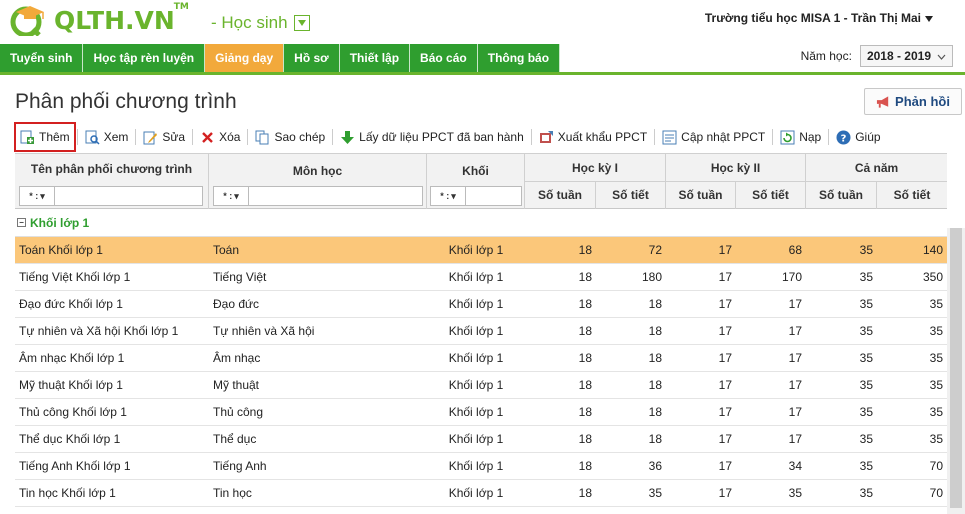 The image size is (965, 514). Describe the element at coordinates (956, 368) in the screenshot. I see `scrollbar-thumb` at that location.